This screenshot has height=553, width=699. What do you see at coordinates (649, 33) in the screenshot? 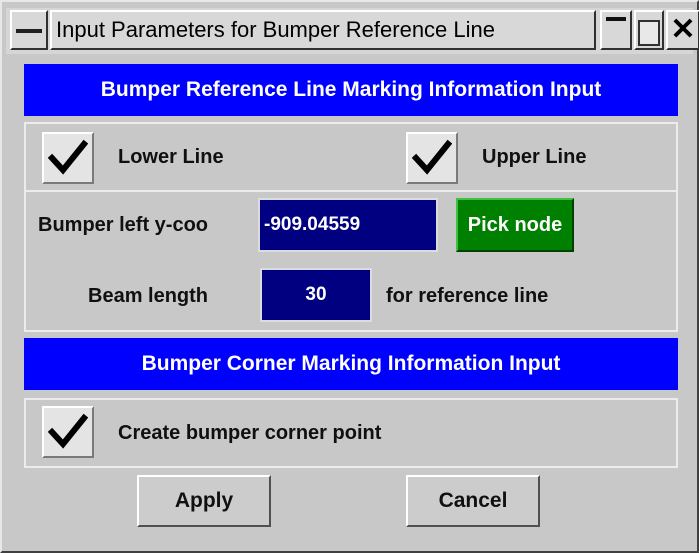
I see `maximize-icon` at bounding box center [649, 33].